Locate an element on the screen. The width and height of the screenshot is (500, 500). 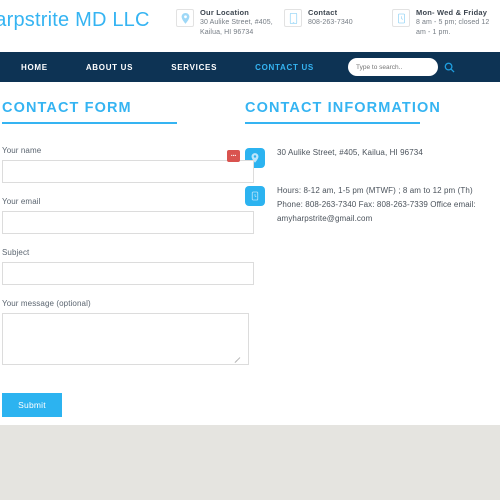
header-info-hours-title: Mon- Wed & Friday is located at coordinates (452, 12).